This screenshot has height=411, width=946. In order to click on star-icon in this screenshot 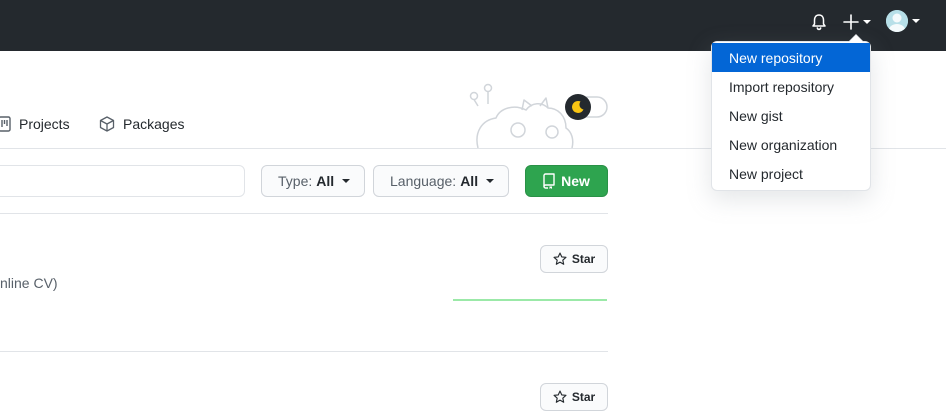, I will do `click(560, 258)`.